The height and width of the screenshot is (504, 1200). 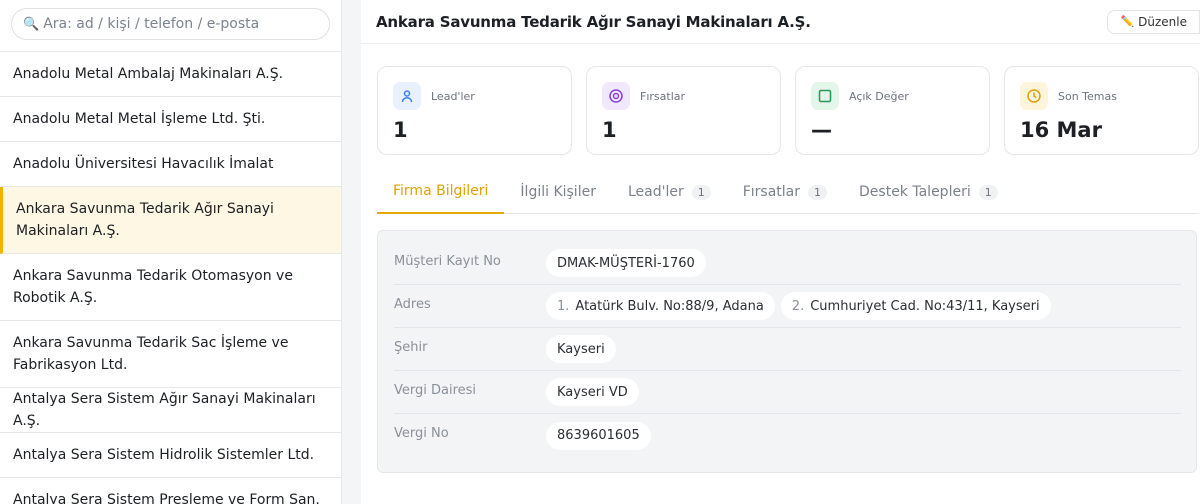 What do you see at coordinates (407, 96) in the screenshot?
I see `user-icon` at bounding box center [407, 96].